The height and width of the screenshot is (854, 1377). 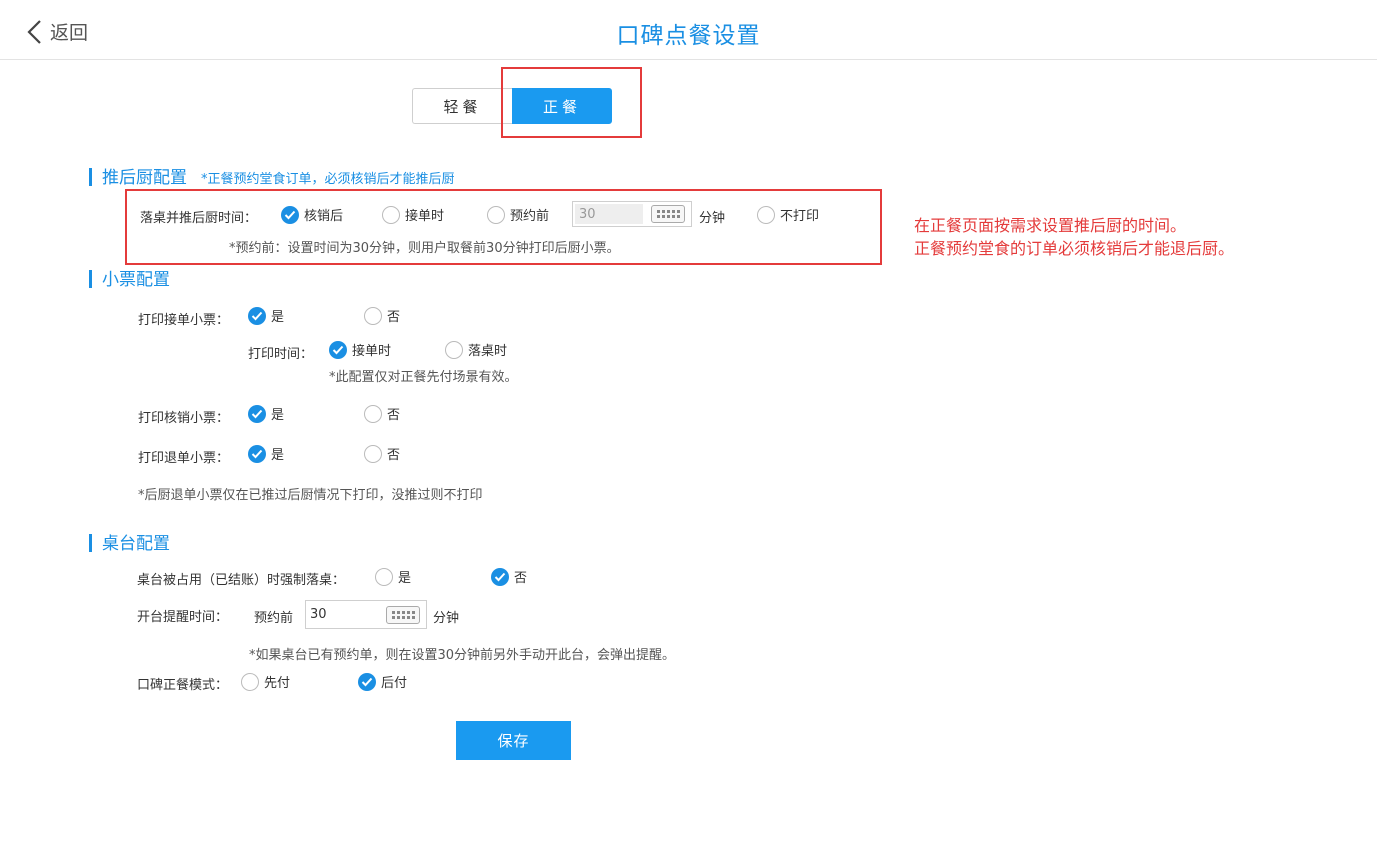 I want to click on radio-kitchen-noprint: 不打印, so click(x=788, y=214).